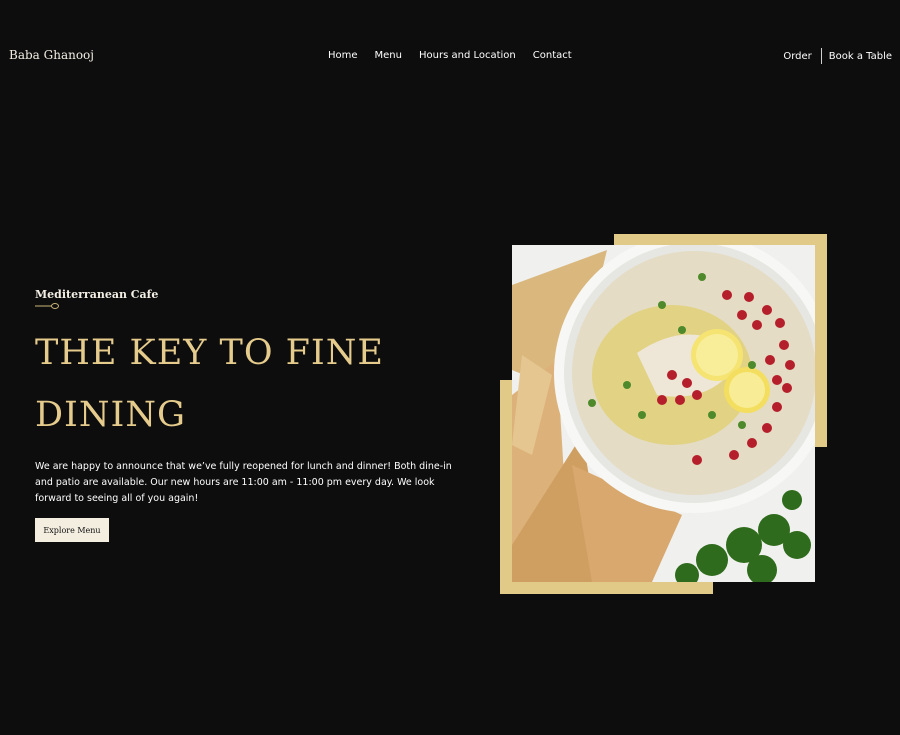  What do you see at coordinates (47, 306) in the screenshot?
I see `spoon-icon` at bounding box center [47, 306].